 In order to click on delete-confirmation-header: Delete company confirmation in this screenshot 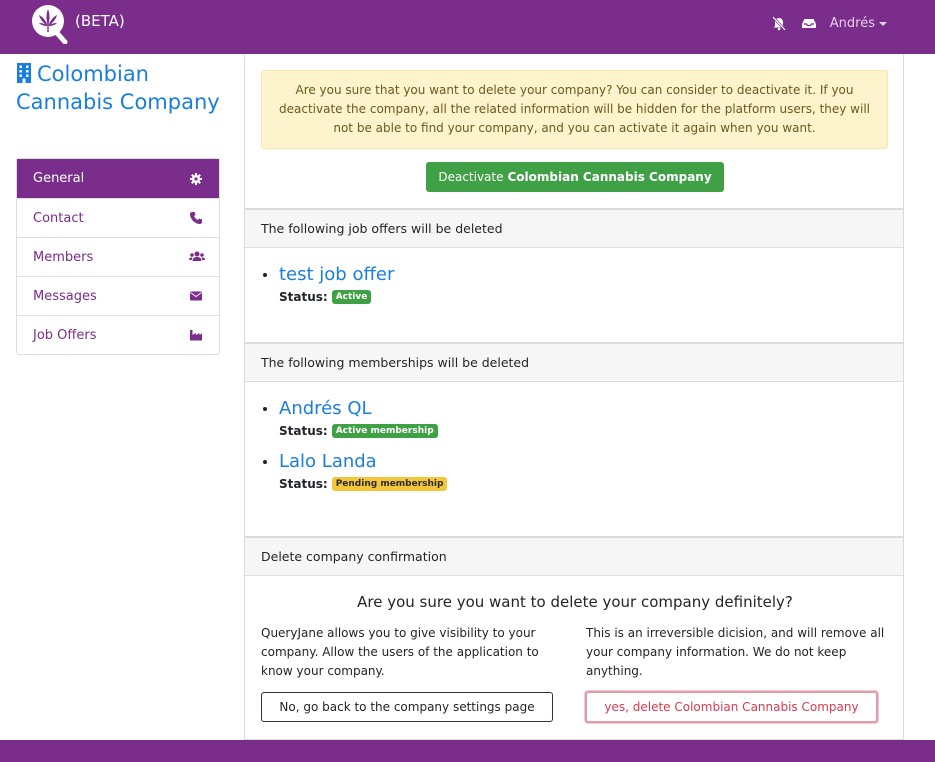, I will do `click(574, 557)`.